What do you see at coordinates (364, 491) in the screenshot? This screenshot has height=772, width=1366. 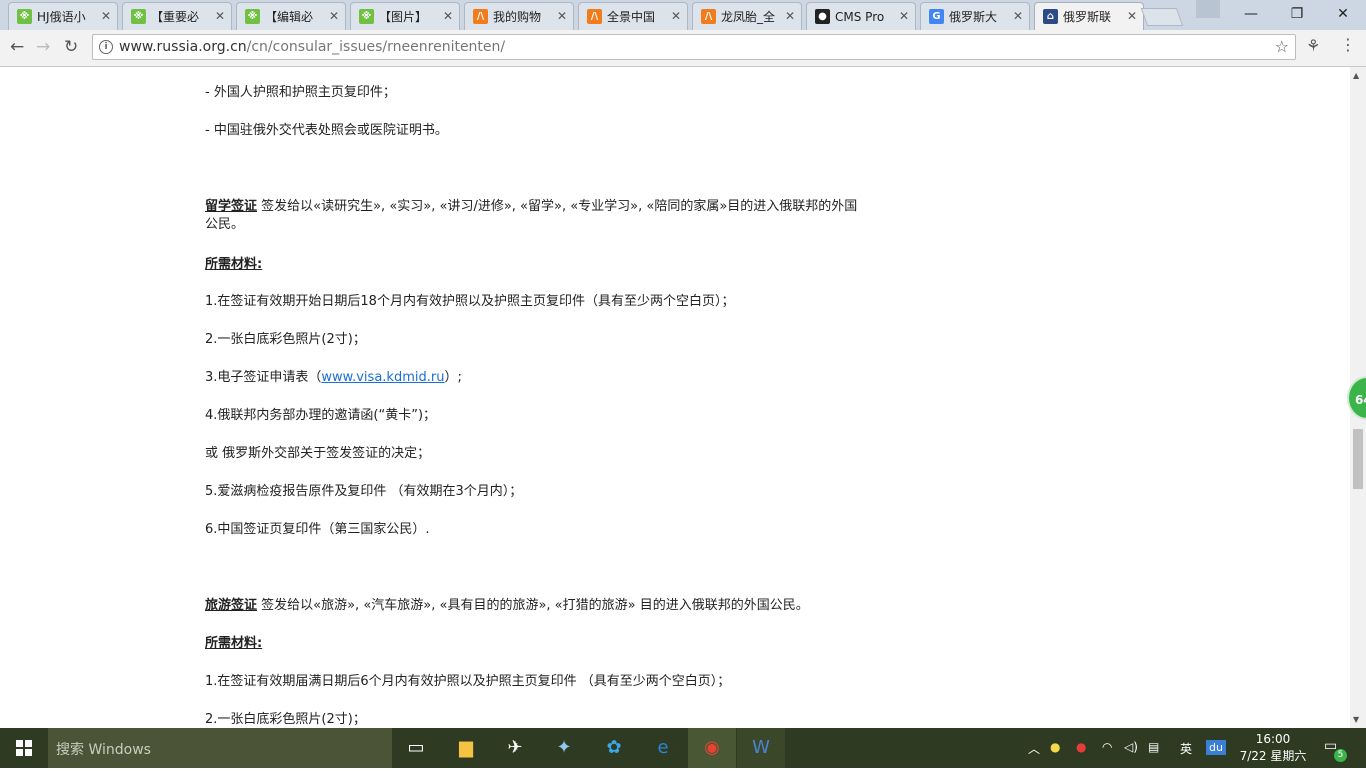 I see `list-item: 5.爱滋病检疫报告原件及复印件 （有效期在3个月内）；` at bounding box center [364, 491].